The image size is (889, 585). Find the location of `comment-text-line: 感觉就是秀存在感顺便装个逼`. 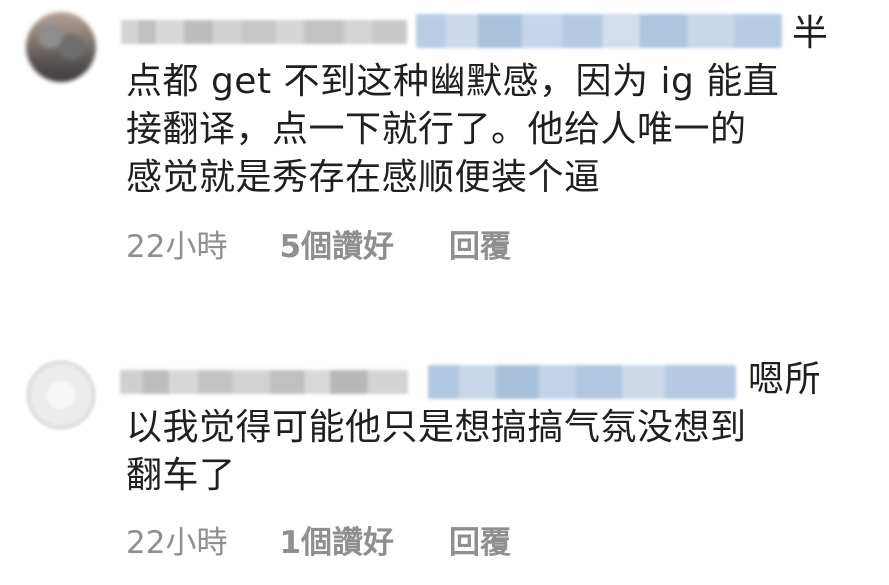

comment-text-line: 感觉就是秀存在感顺便装个逼 is located at coordinates (363, 177).